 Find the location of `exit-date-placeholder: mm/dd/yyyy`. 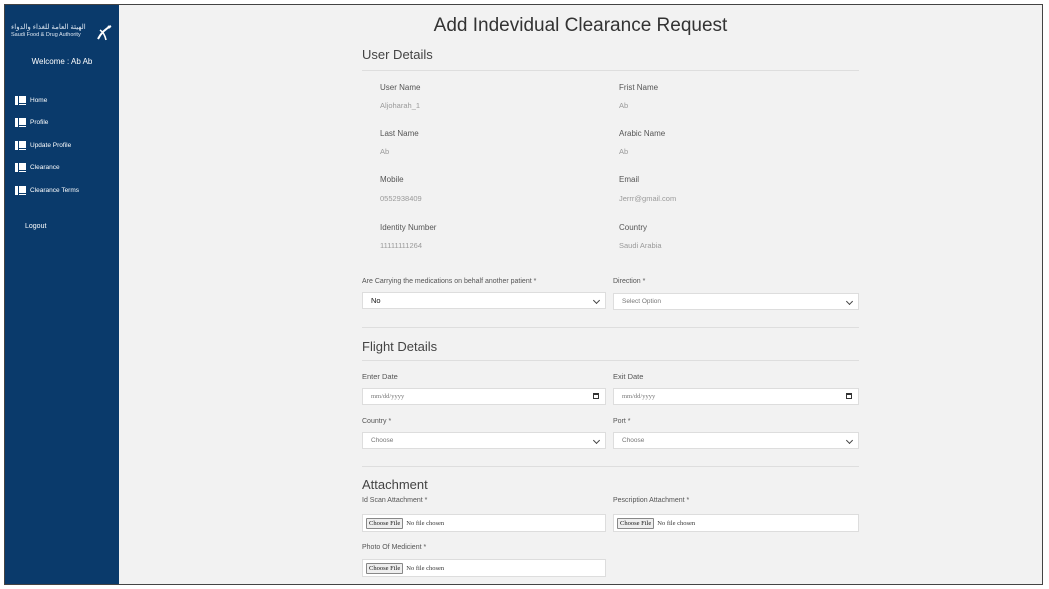

exit-date-placeholder: mm/dd/yyyy is located at coordinates (639, 396).